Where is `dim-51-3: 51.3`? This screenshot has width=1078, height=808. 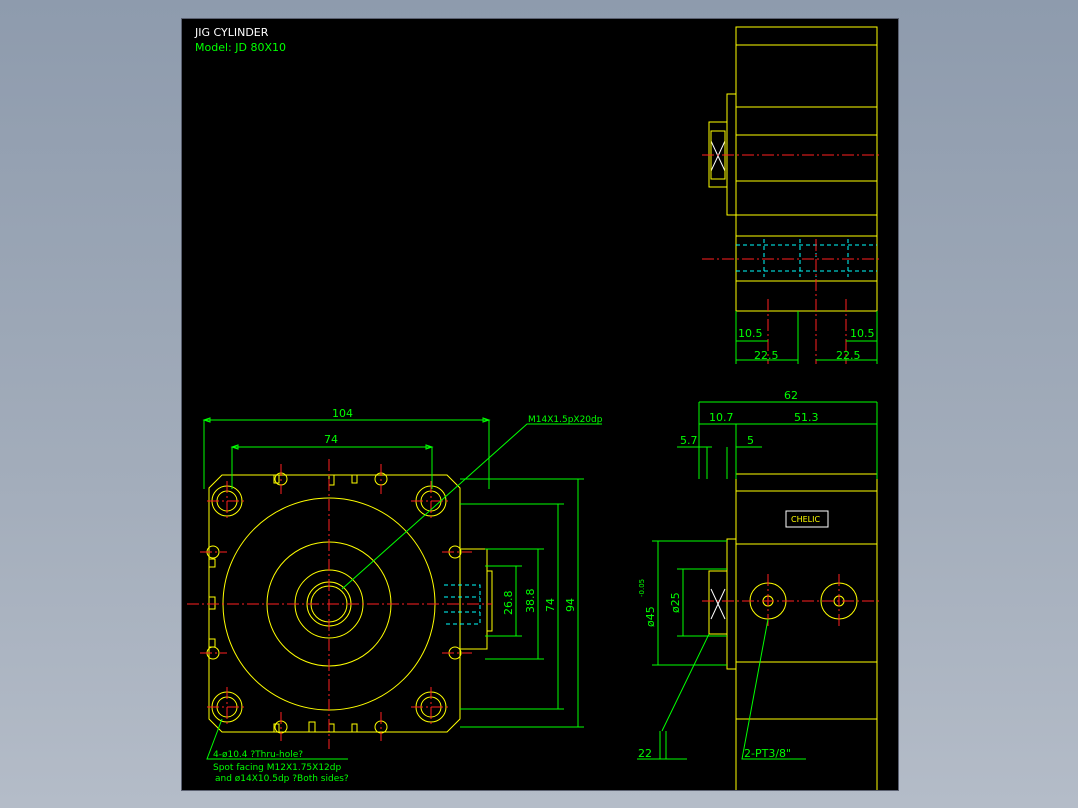
dim-51-3: 51.3 is located at coordinates (806, 417).